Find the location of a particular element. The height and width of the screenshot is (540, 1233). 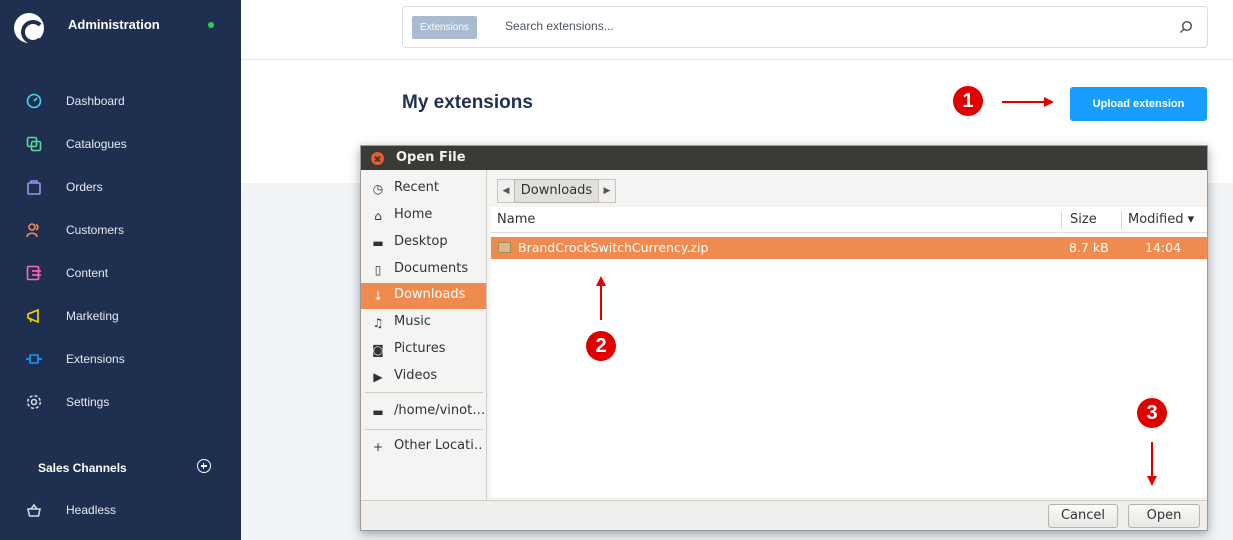

sidebar-item-orders: Orders is located at coordinates (120, 187).